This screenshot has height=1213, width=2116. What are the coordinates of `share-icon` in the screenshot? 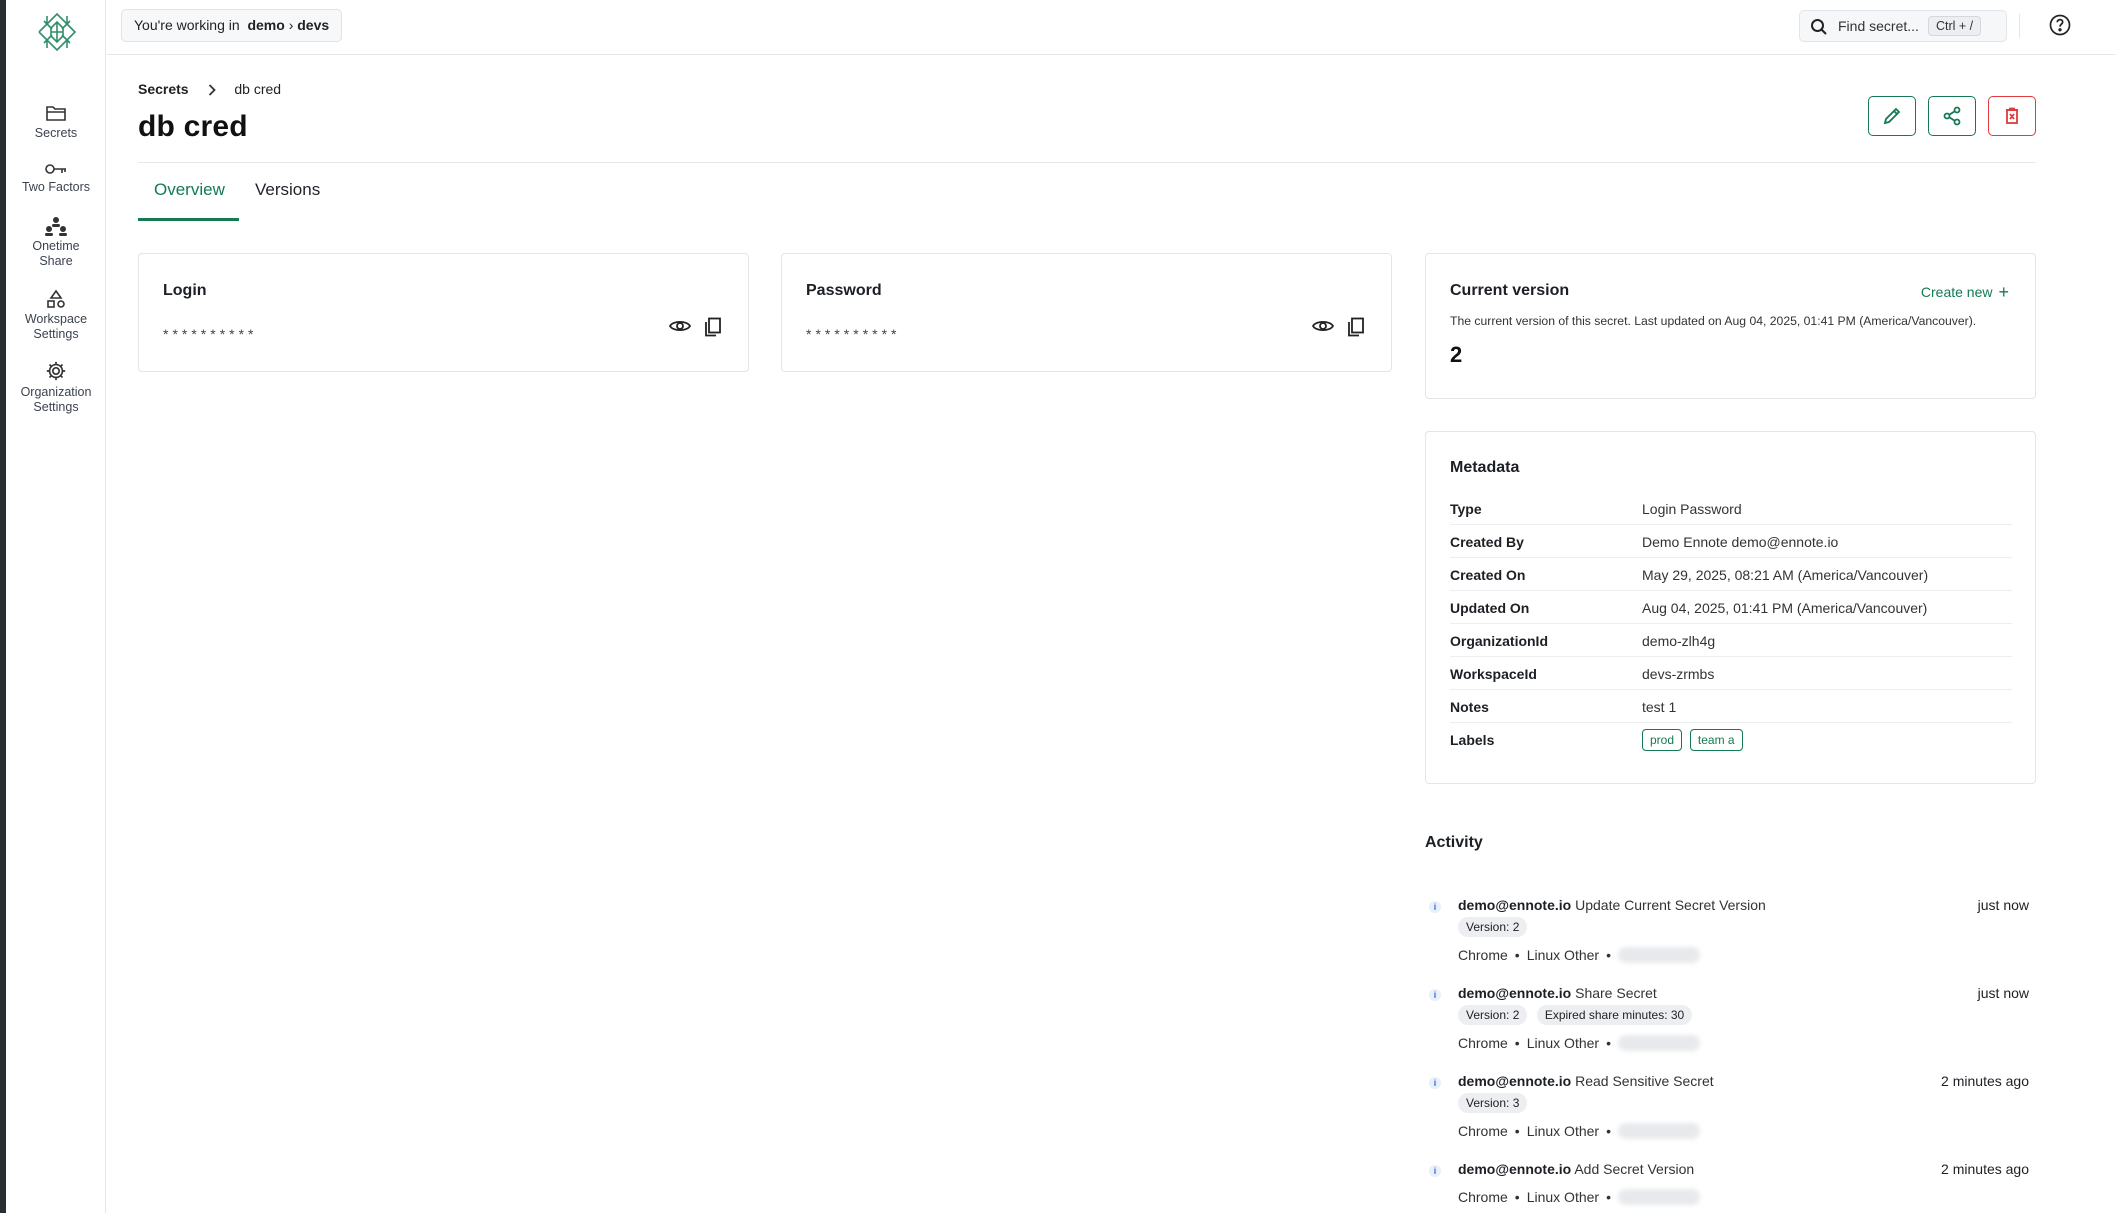 It's located at (1952, 116).